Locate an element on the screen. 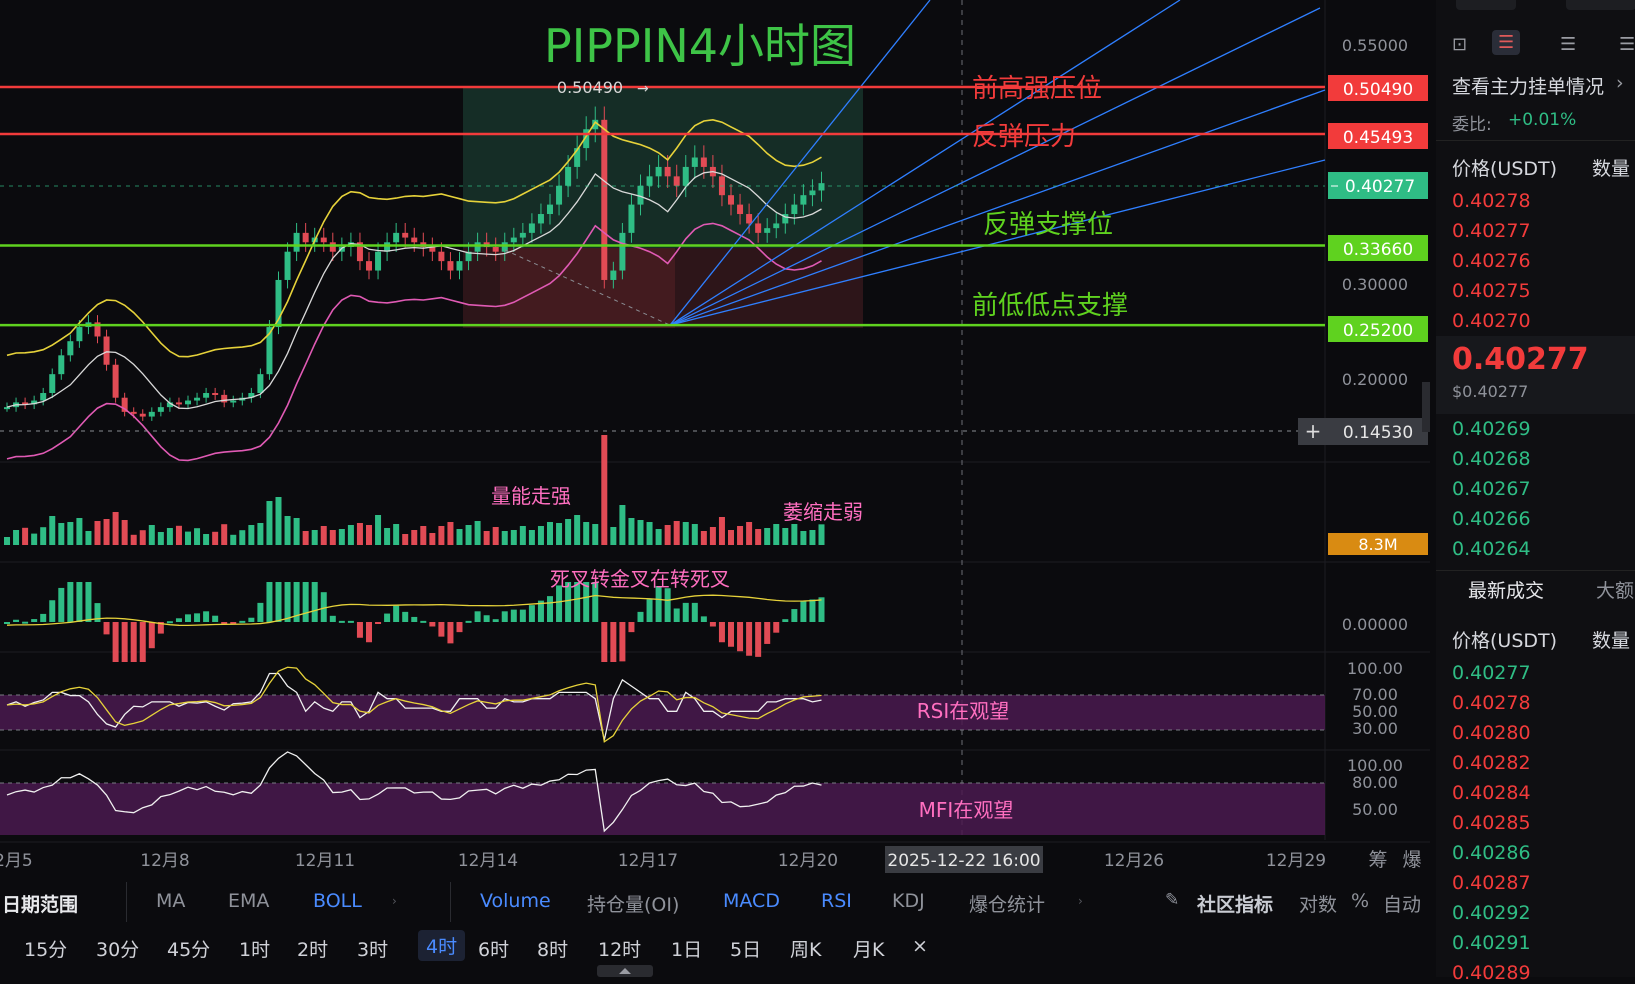 The height and width of the screenshot is (984, 1635). timeframe-7: 6时 is located at coordinates (493, 948).